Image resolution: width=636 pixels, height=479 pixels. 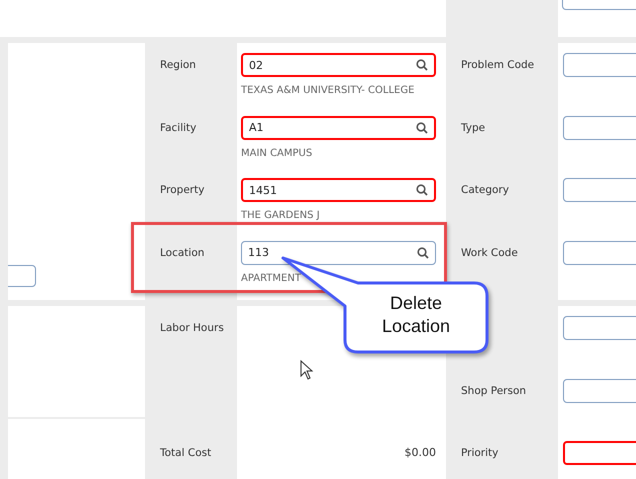 What do you see at coordinates (497, 65) in the screenshot?
I see `field-label: Problem Code` at bounding box center [497, 65].